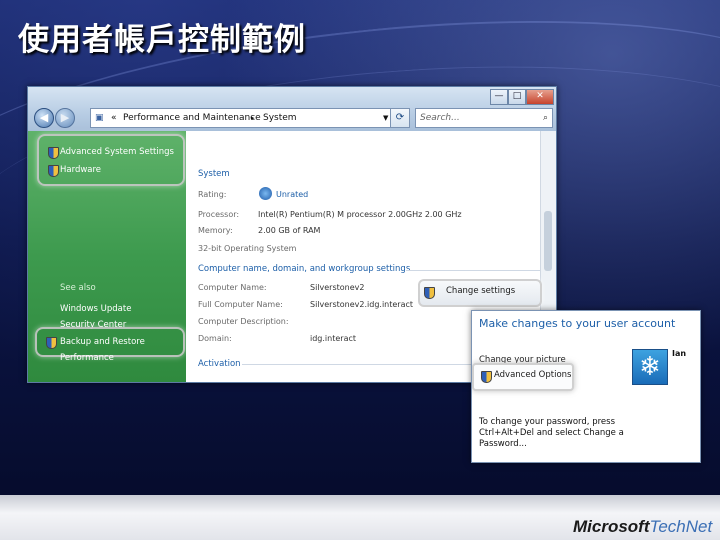 This screenshot has width=720, height=540. Describe the element at coordinates (111, 160) in the screenshot. I see `task-highlight` at that location.